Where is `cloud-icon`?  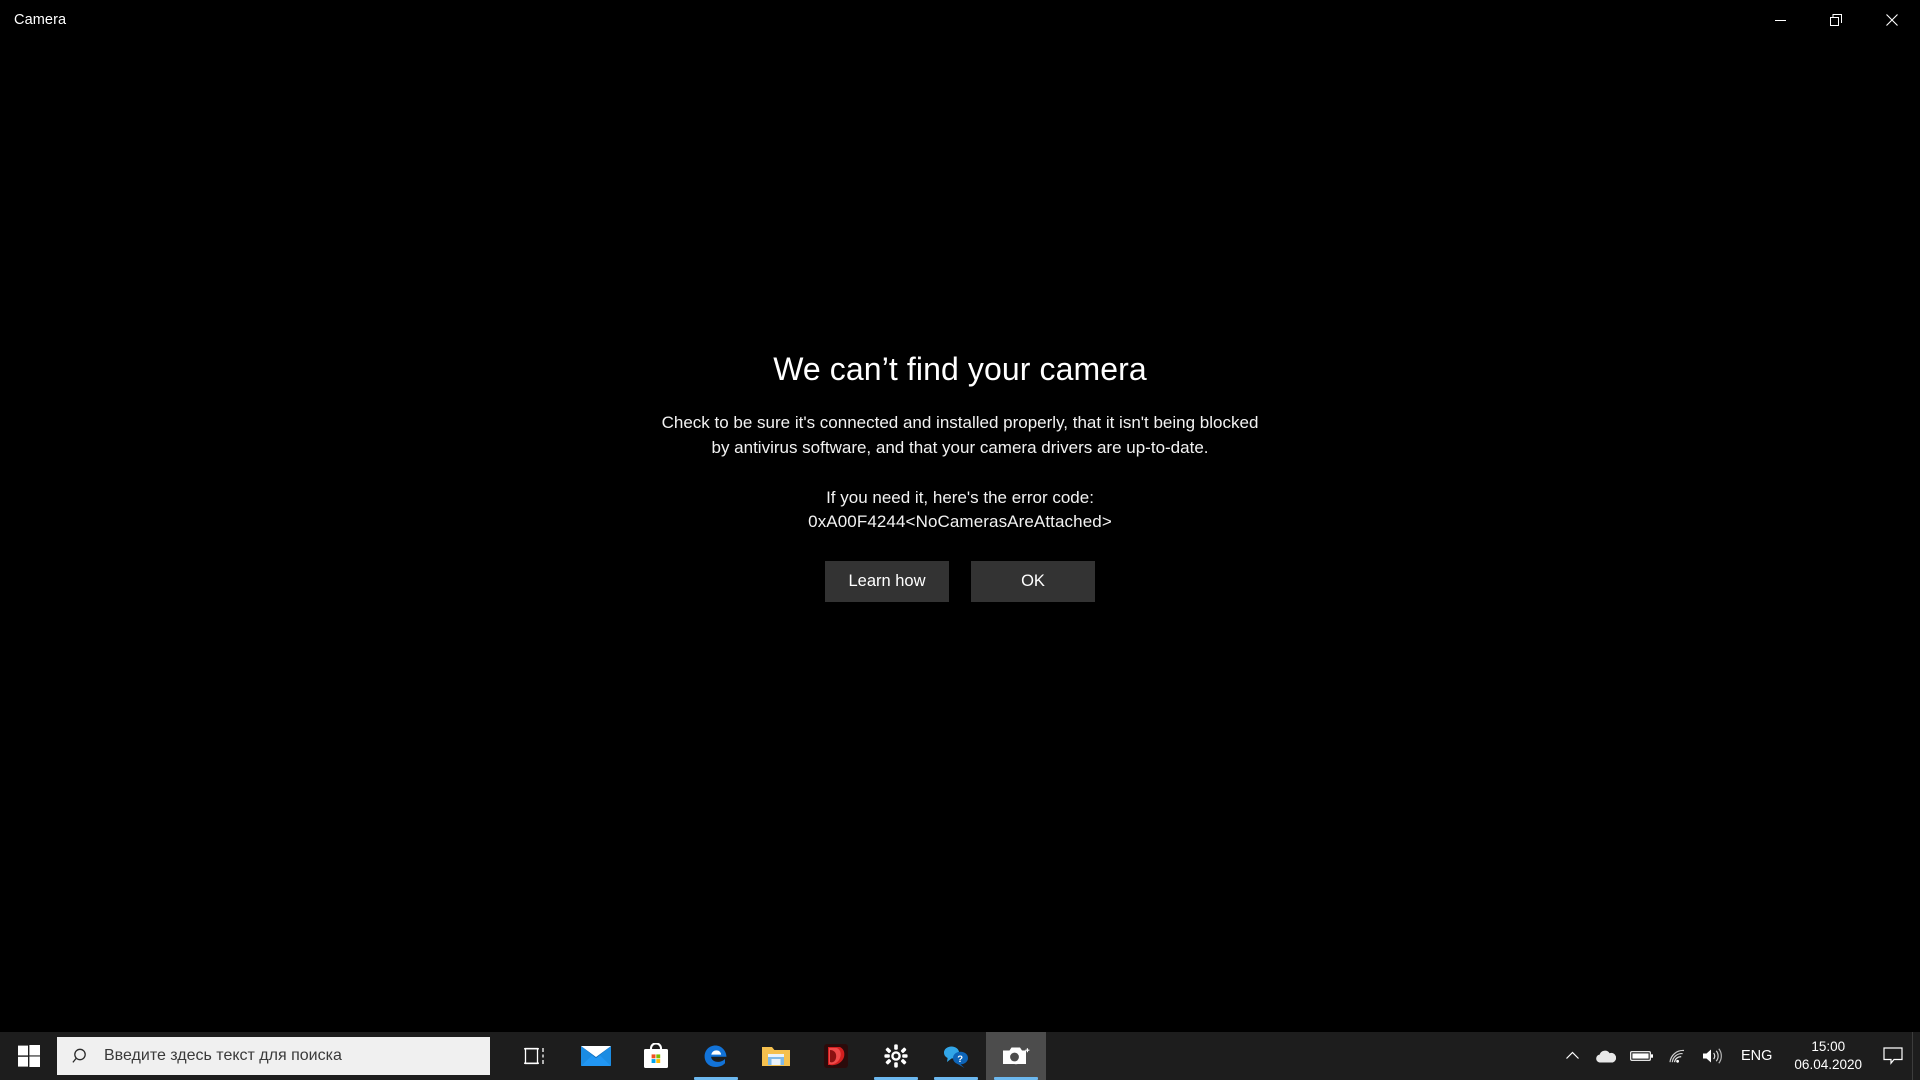 cloud-icon is located at coordinates (1606, 1056).